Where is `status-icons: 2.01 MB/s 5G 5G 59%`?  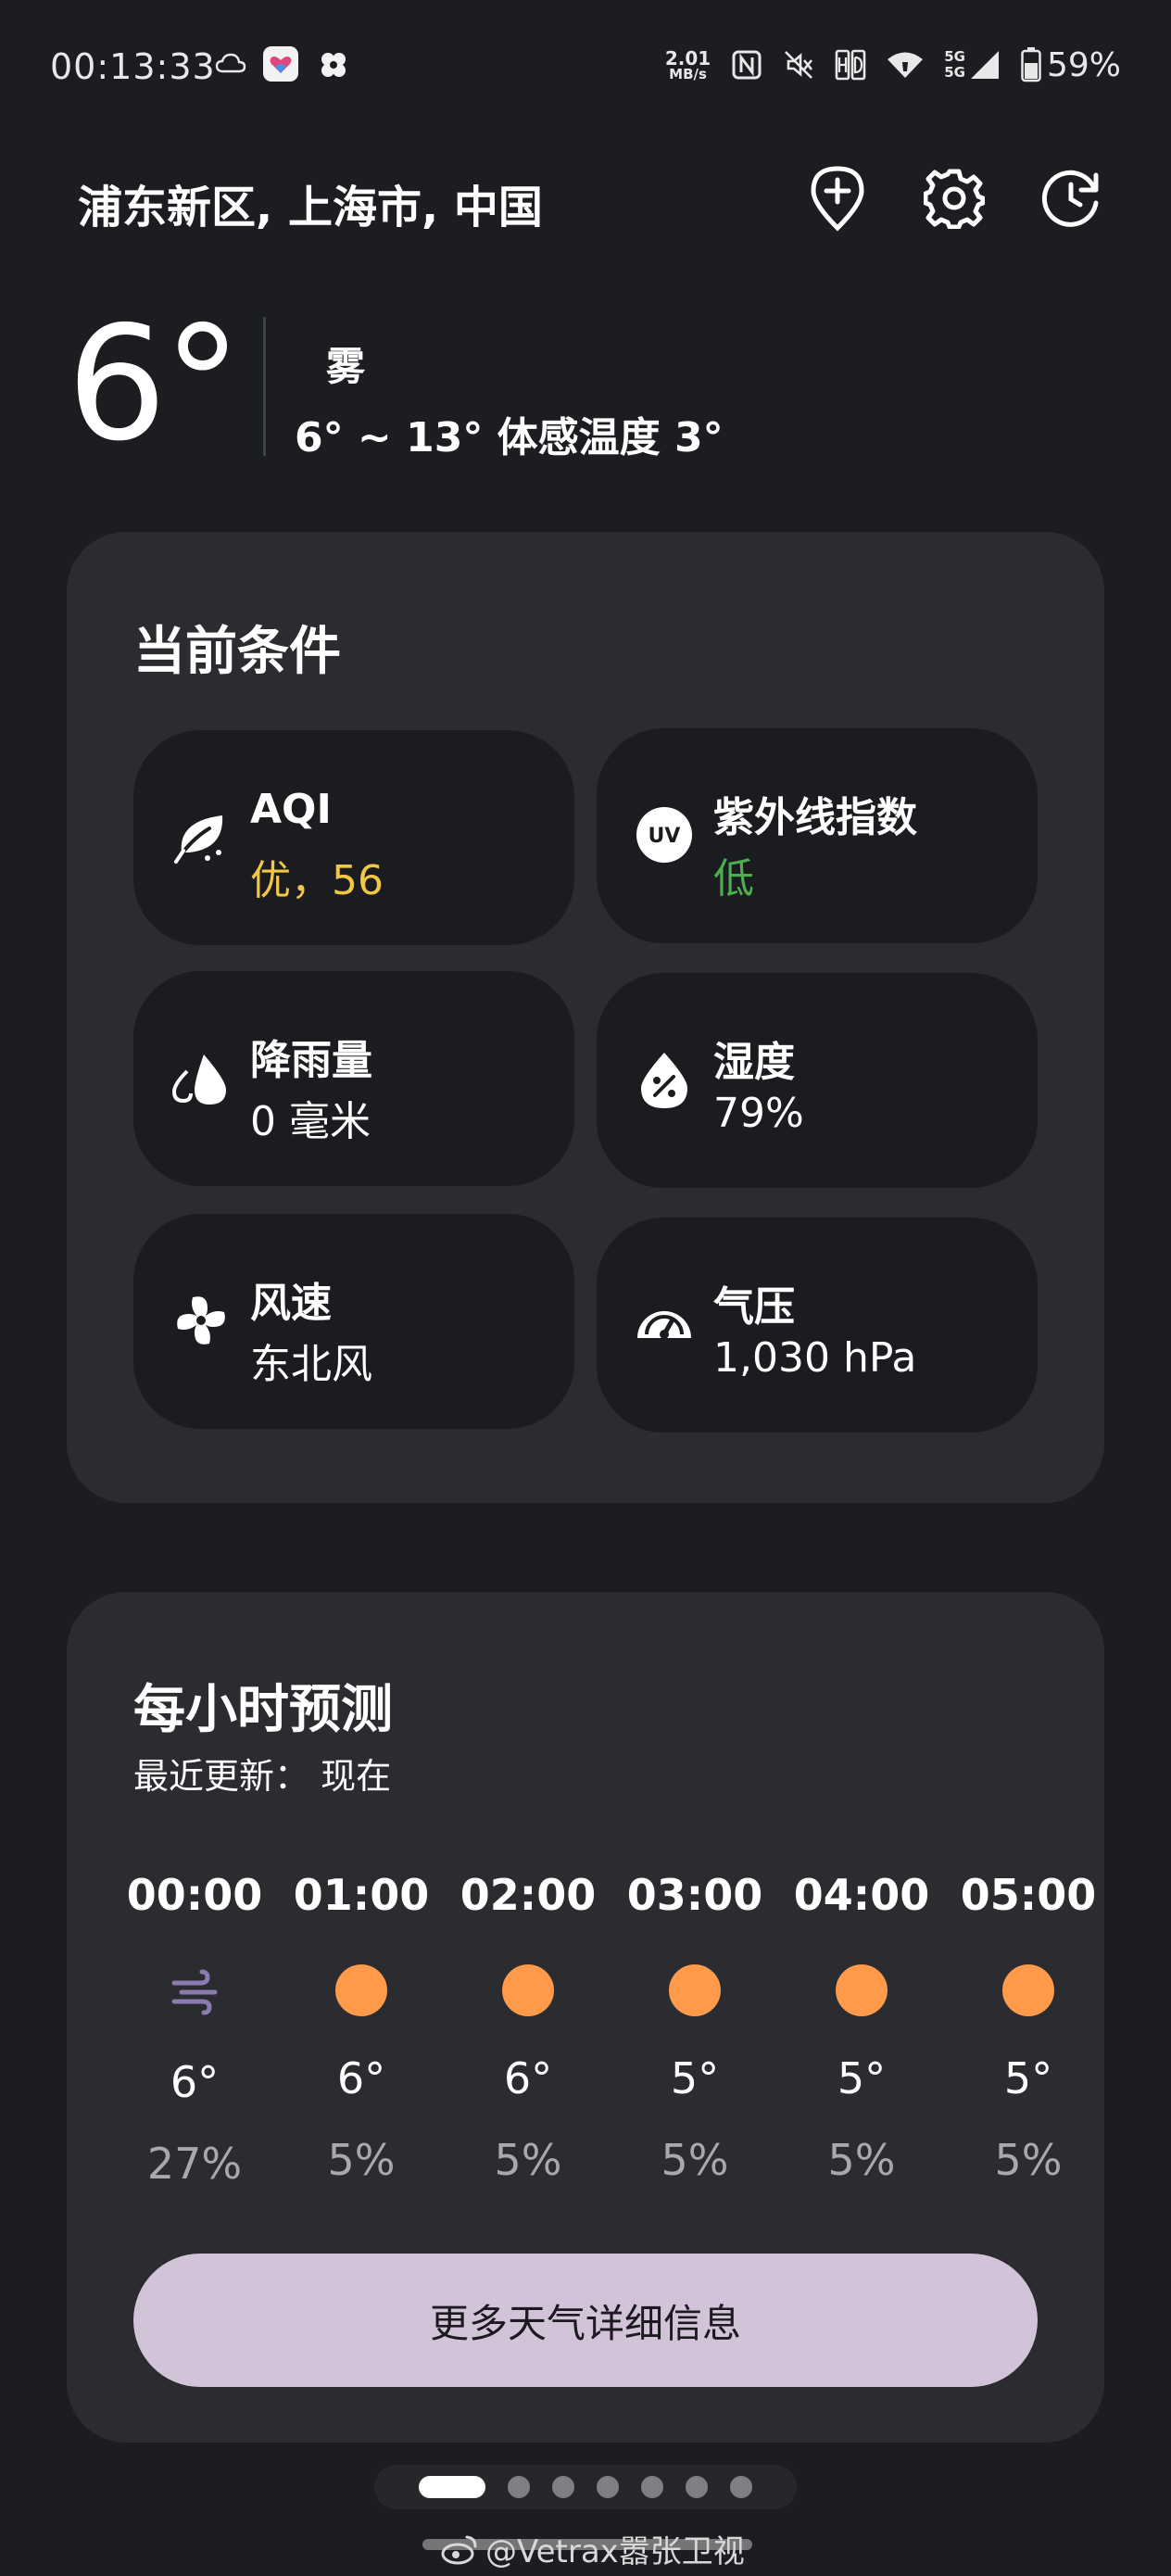
status-icons: 2.01 MB/s 5G 5G 59% is located at coordinates (893, 64).